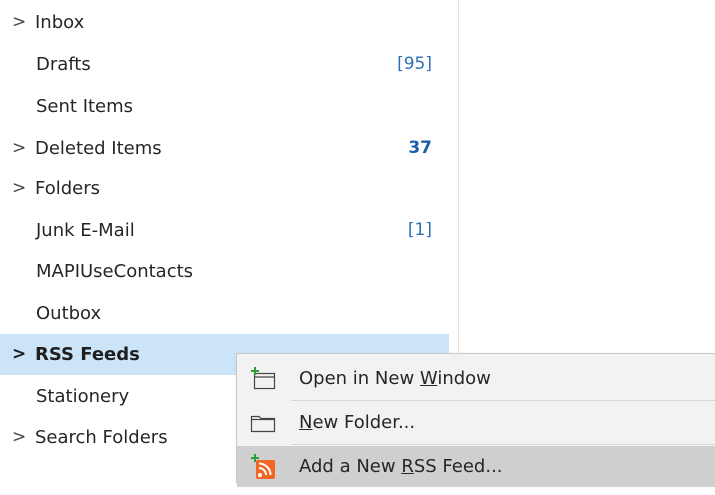  What do you see at coordinates (85, 106) in the screenshot?
I see `folder-label: Sent Items` at bounding box center [85, 106].